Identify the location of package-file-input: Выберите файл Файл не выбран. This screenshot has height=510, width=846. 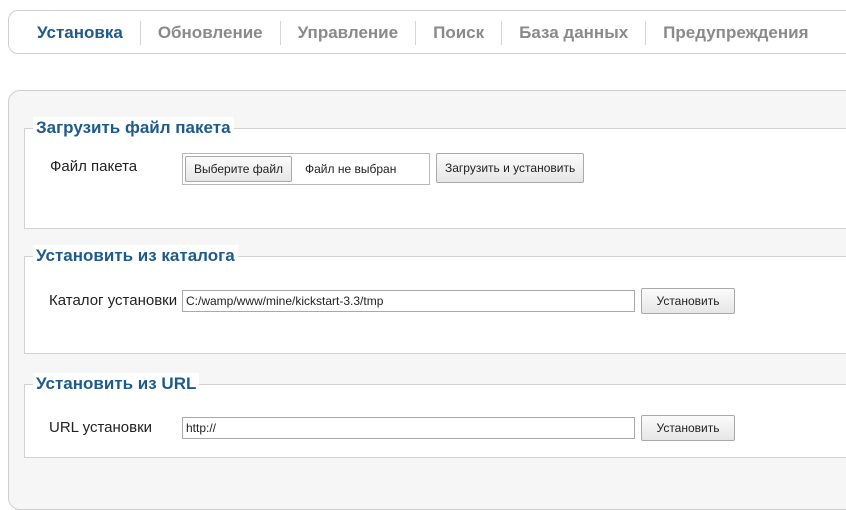
(306, 169).